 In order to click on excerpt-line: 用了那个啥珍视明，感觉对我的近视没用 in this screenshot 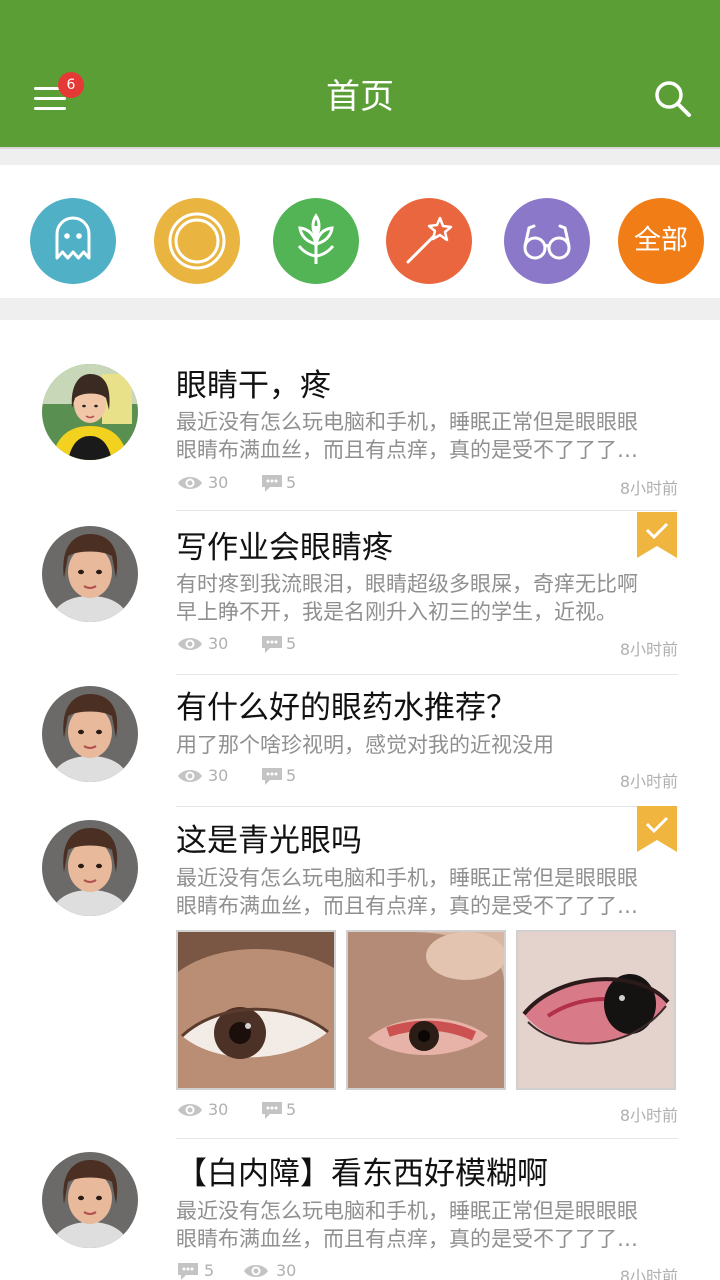, I will do `click(365, 745)`.